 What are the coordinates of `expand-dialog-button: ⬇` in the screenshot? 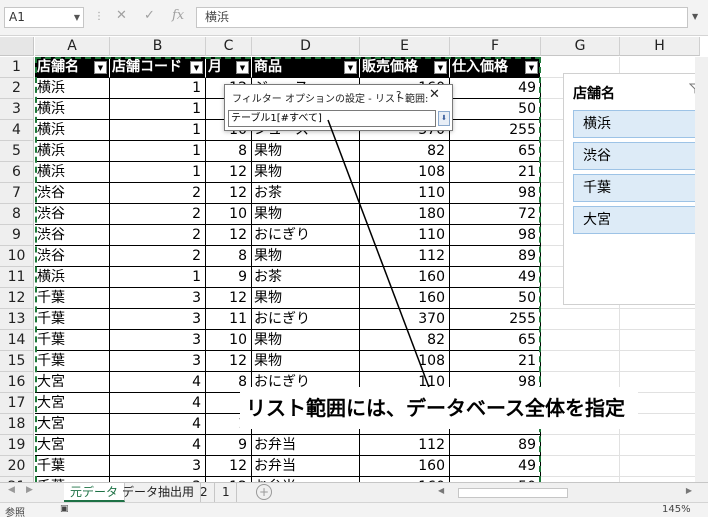 It's located at (444, 118).